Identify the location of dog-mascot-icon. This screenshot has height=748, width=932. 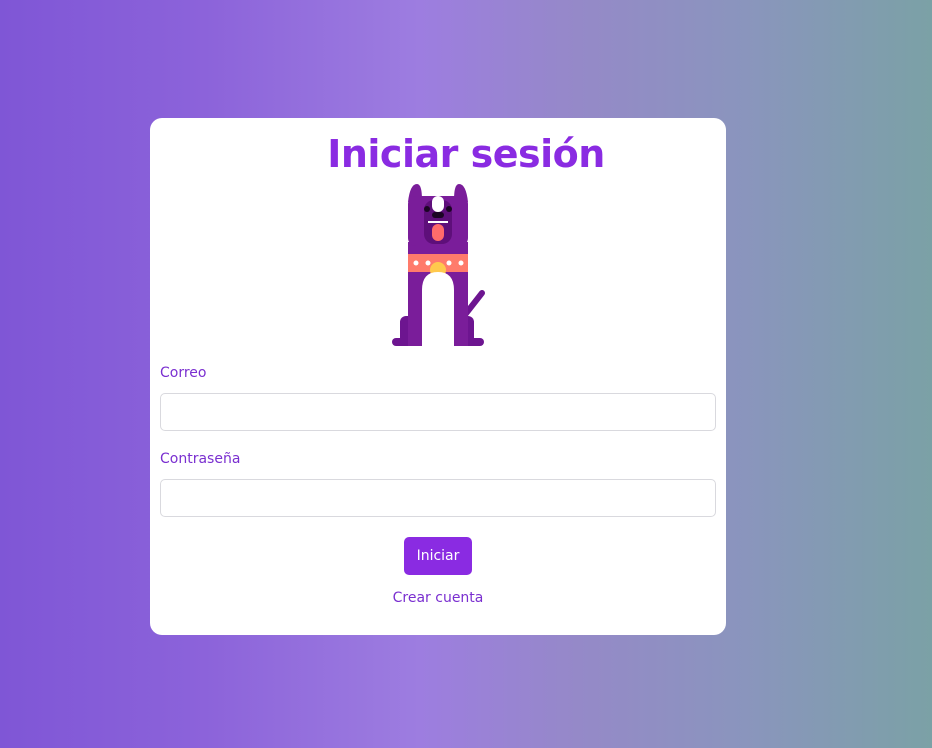
(438, 265).